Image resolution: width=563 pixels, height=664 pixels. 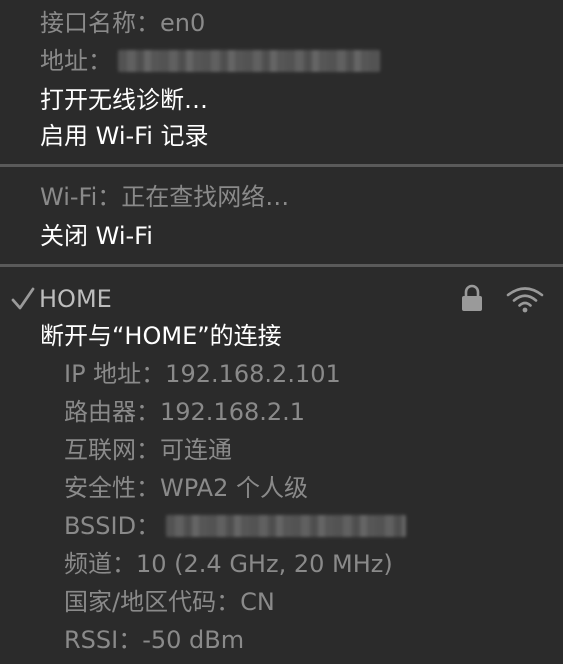 I want to click on redacted-address, so click(x=249, y=61).